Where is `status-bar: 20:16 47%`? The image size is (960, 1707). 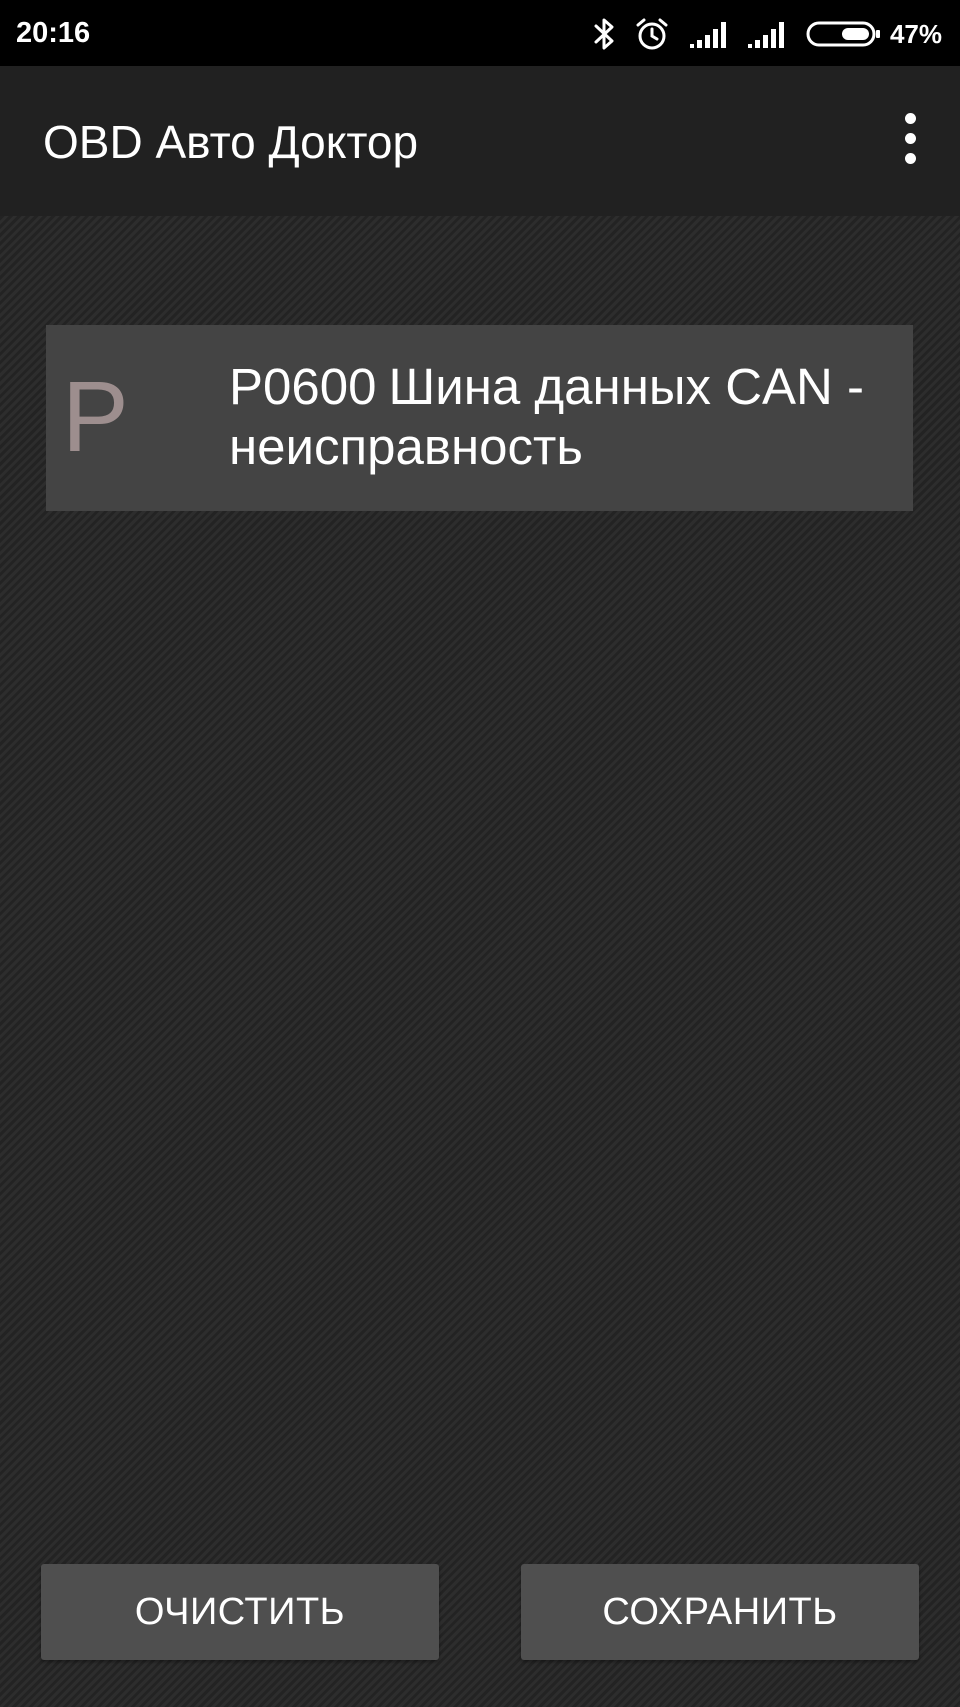 status-bar: 20:16 47% is located at coordinates (480, 33).